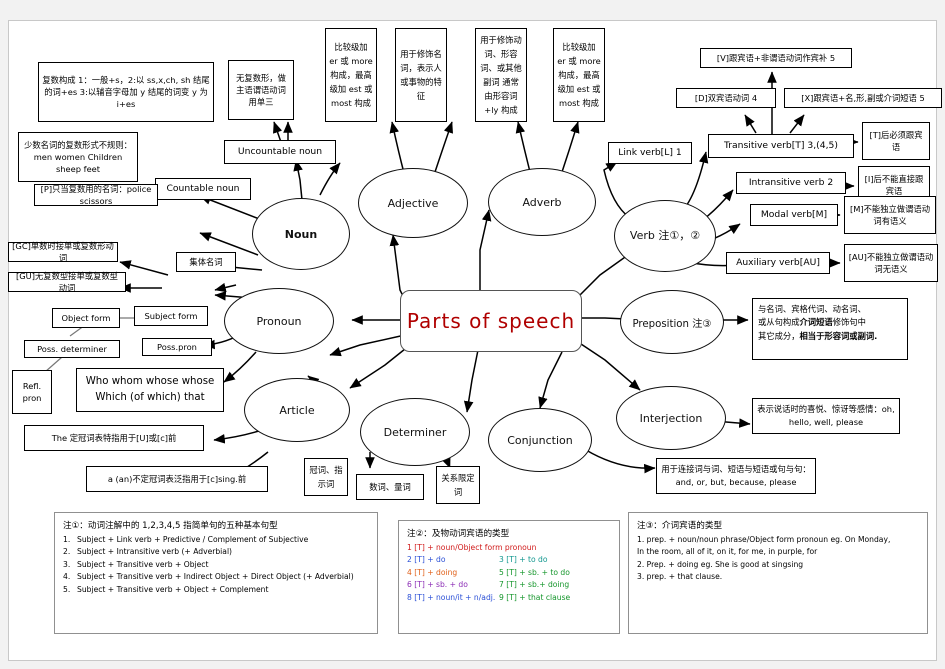  Describe the element at coordinates (32, 392) in the screenshot. I see `refl-pron-box: Refl. pron` at that location.